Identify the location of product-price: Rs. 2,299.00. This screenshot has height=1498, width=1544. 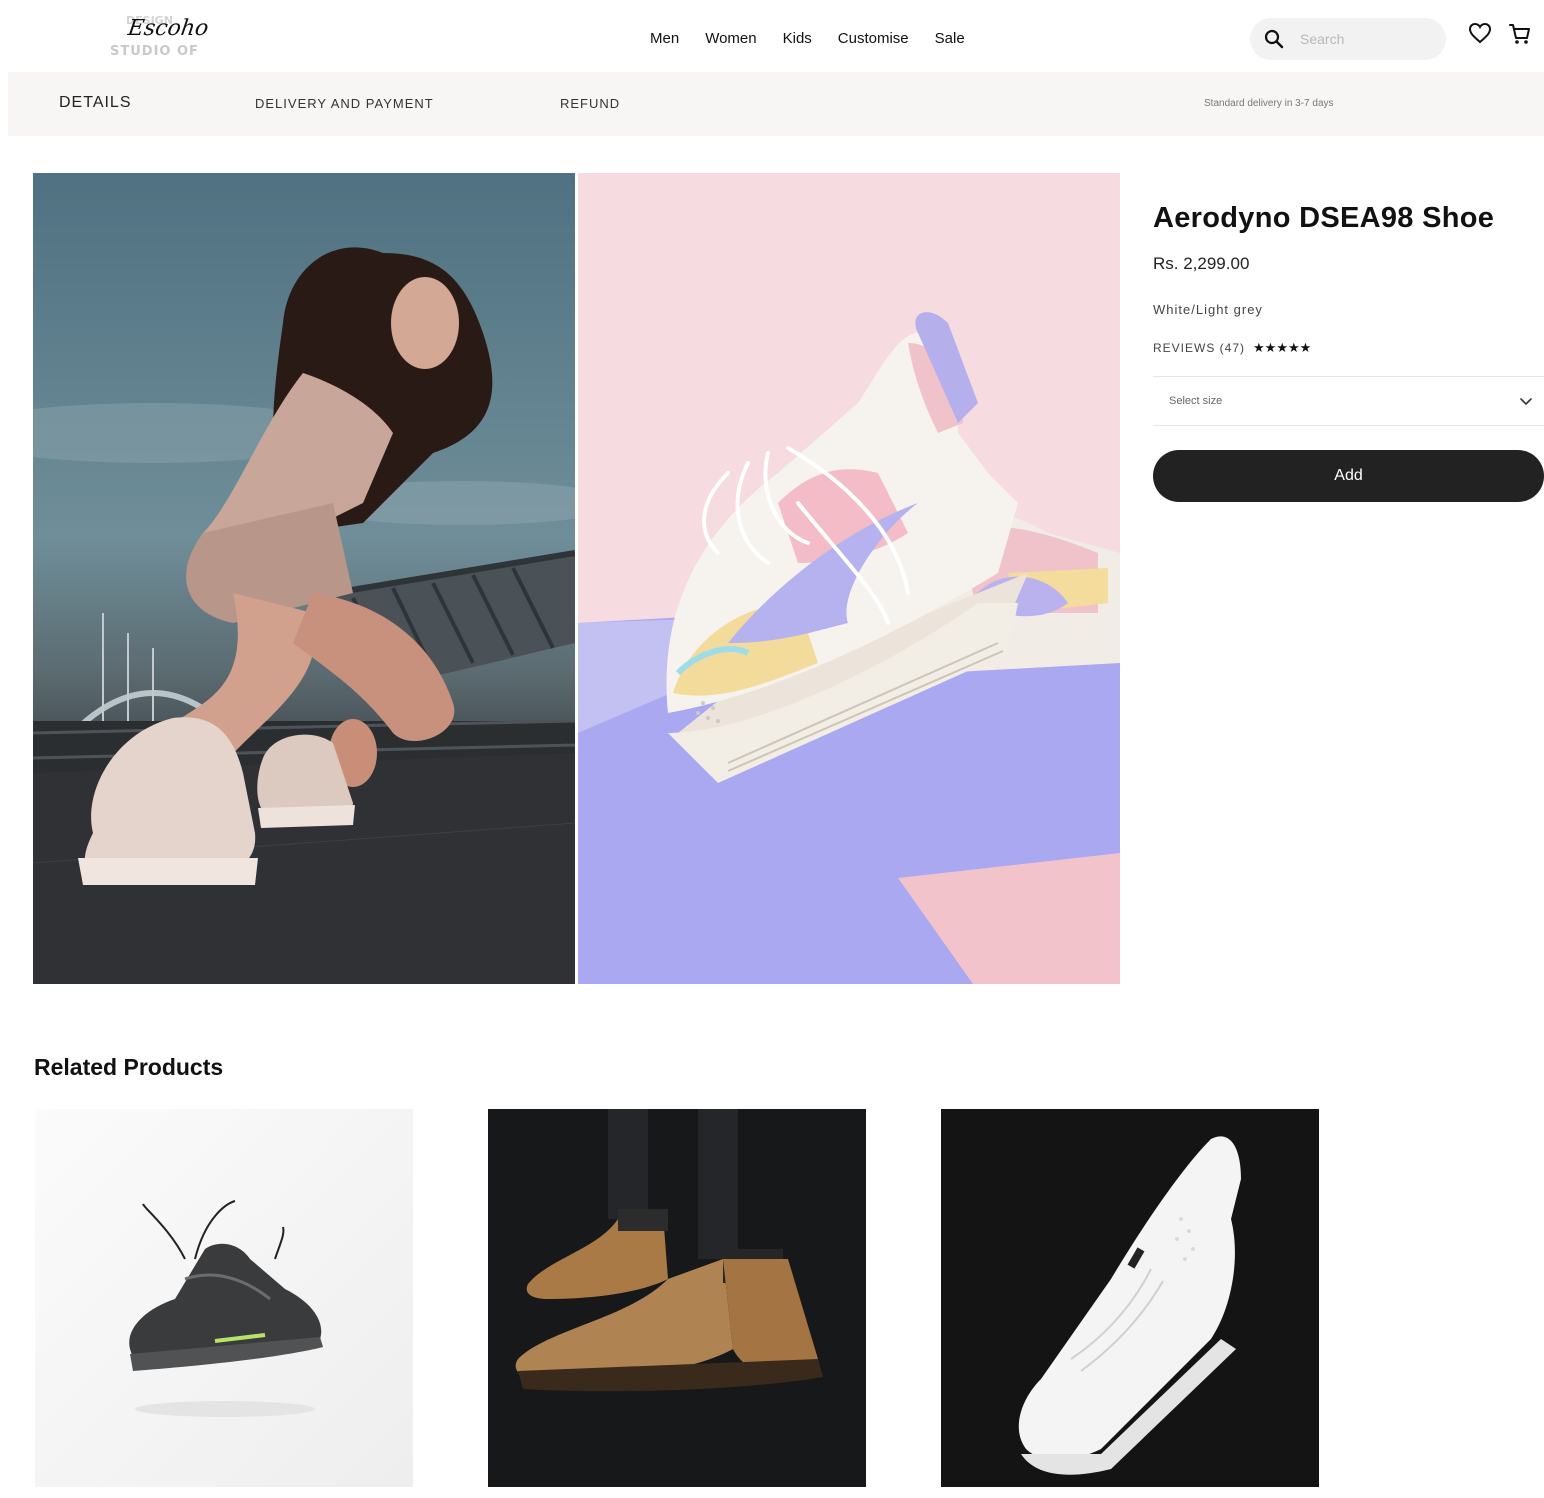
(1201, 263).